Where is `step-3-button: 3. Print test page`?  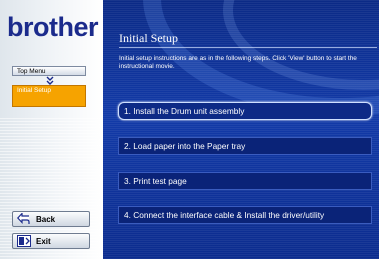 step-3-button: 3. Print test page is located at coordinates (245, 181).